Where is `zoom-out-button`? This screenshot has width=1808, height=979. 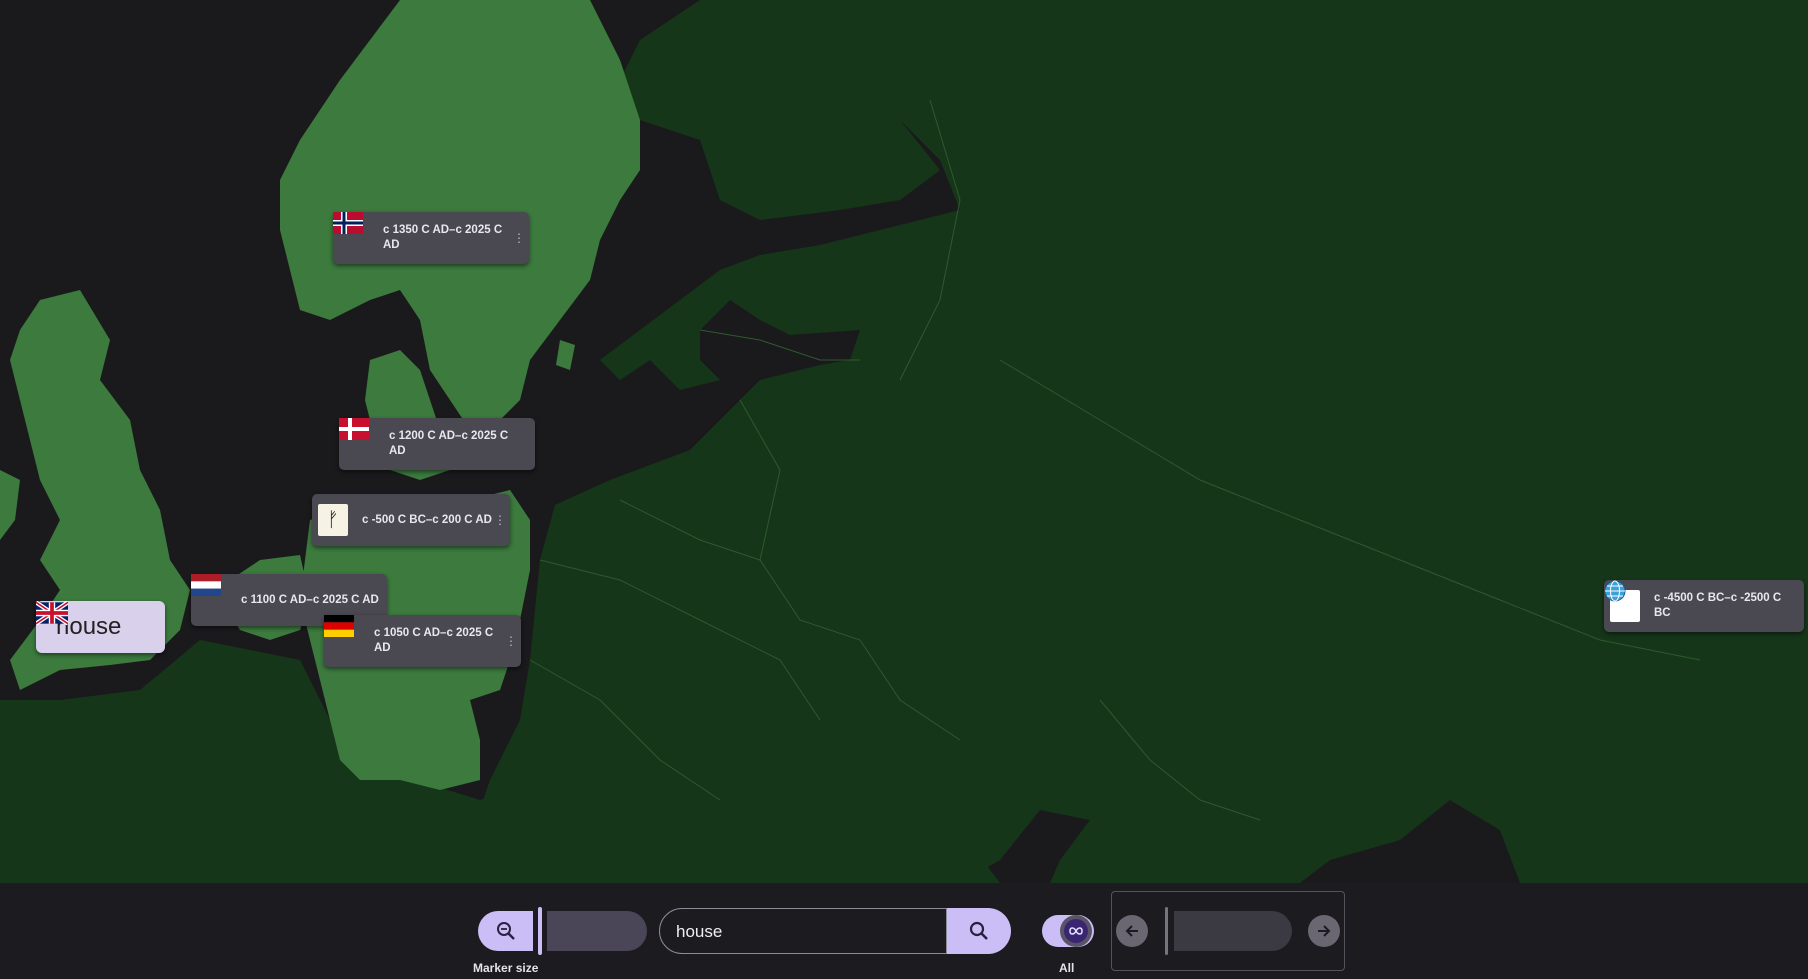 zoom-out-button is located at coordinates (505, 931).